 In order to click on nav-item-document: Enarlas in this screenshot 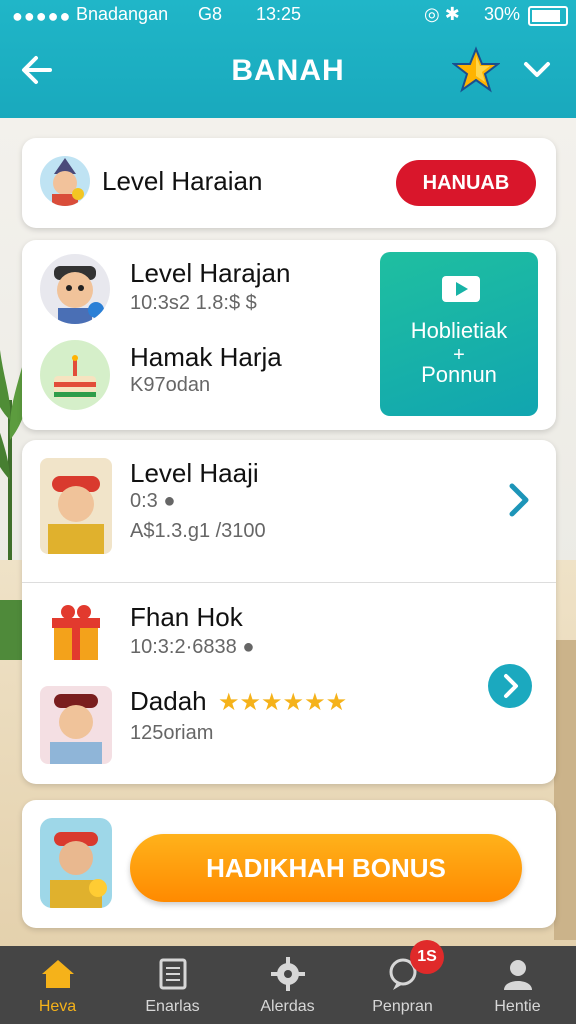, I will do `click(172, 985)`.